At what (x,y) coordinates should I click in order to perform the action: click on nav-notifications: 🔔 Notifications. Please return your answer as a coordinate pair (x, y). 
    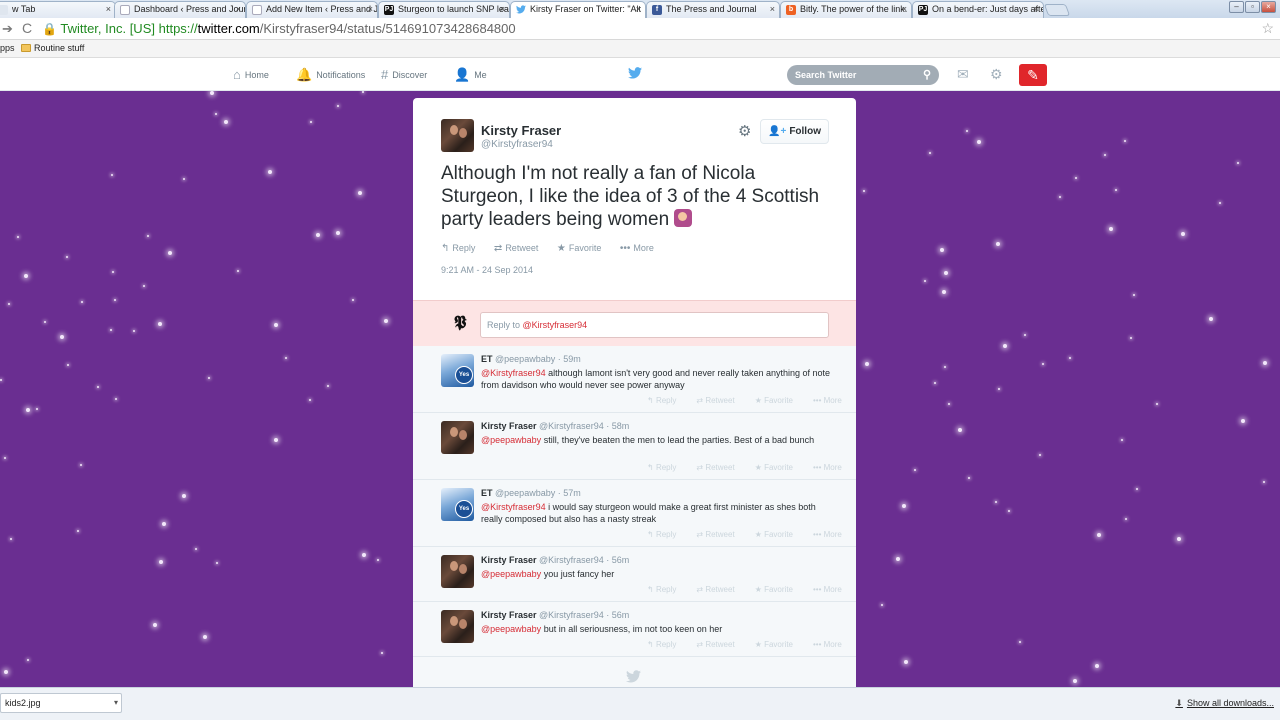
    Looking at the image, I should click on (330, 74).